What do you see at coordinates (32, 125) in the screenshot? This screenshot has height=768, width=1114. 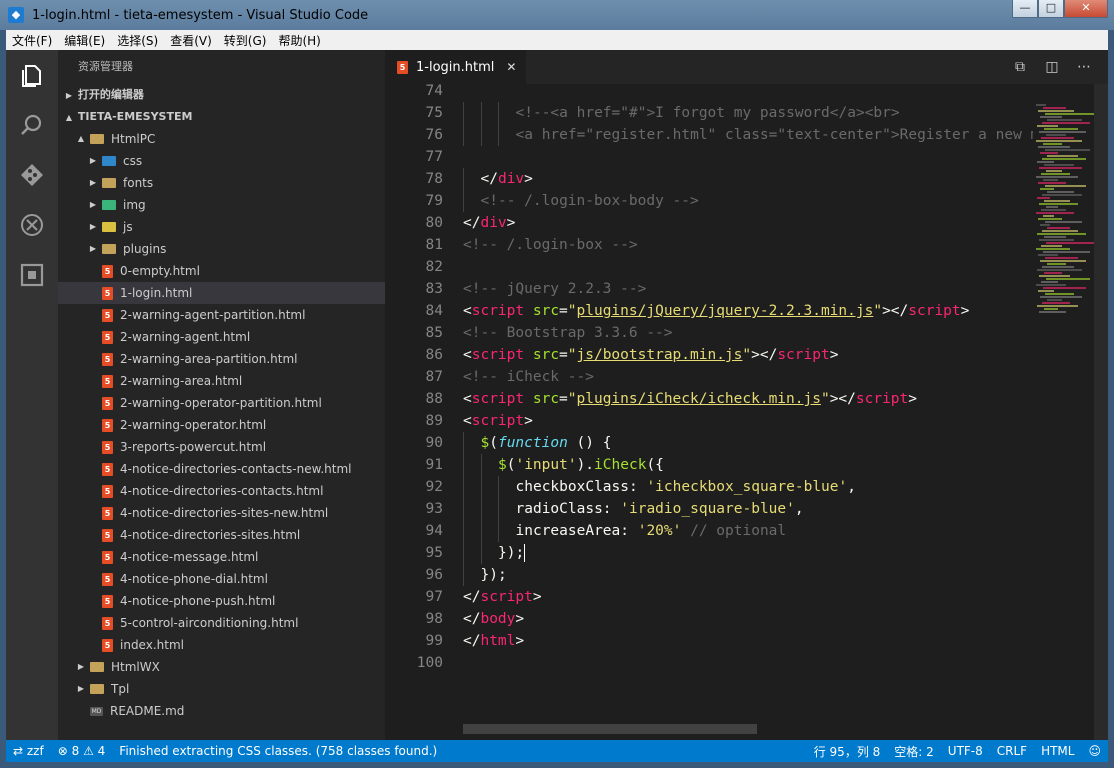 I see `search-icon` at bounding box center [32, 125].